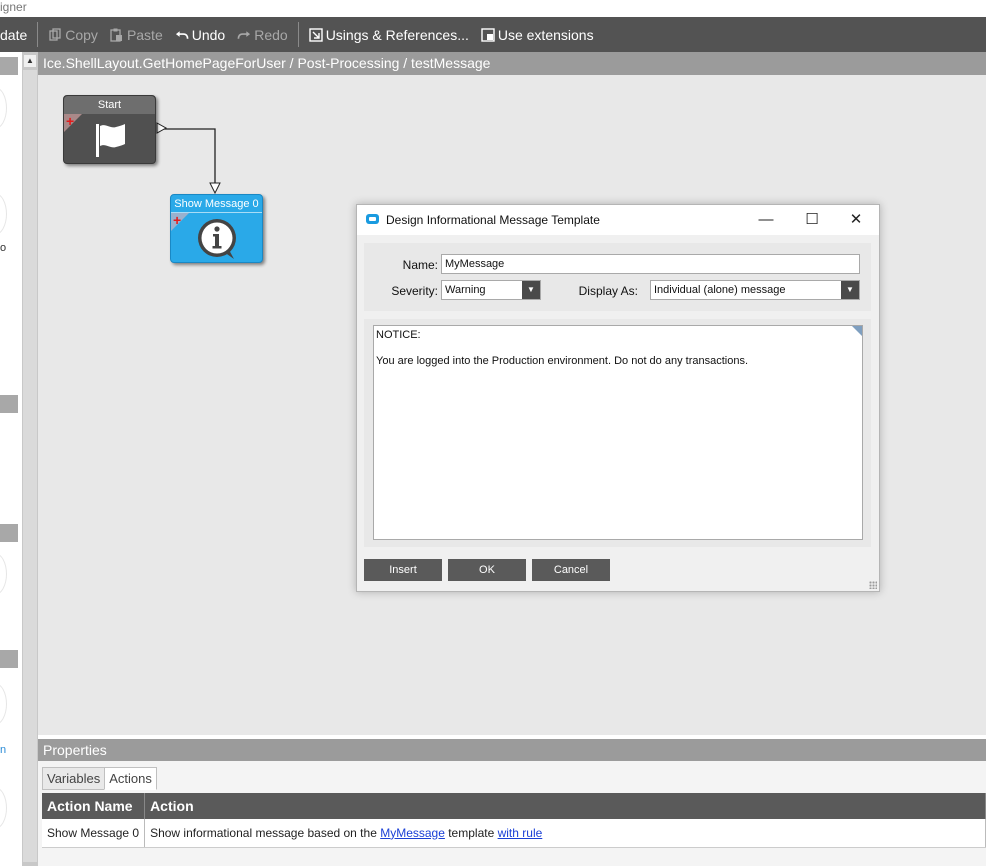 Image resolution: width=986 pixels, height=866 pixels. I want to click on show-message-node-header: Show Message 0, so click(216, 204).